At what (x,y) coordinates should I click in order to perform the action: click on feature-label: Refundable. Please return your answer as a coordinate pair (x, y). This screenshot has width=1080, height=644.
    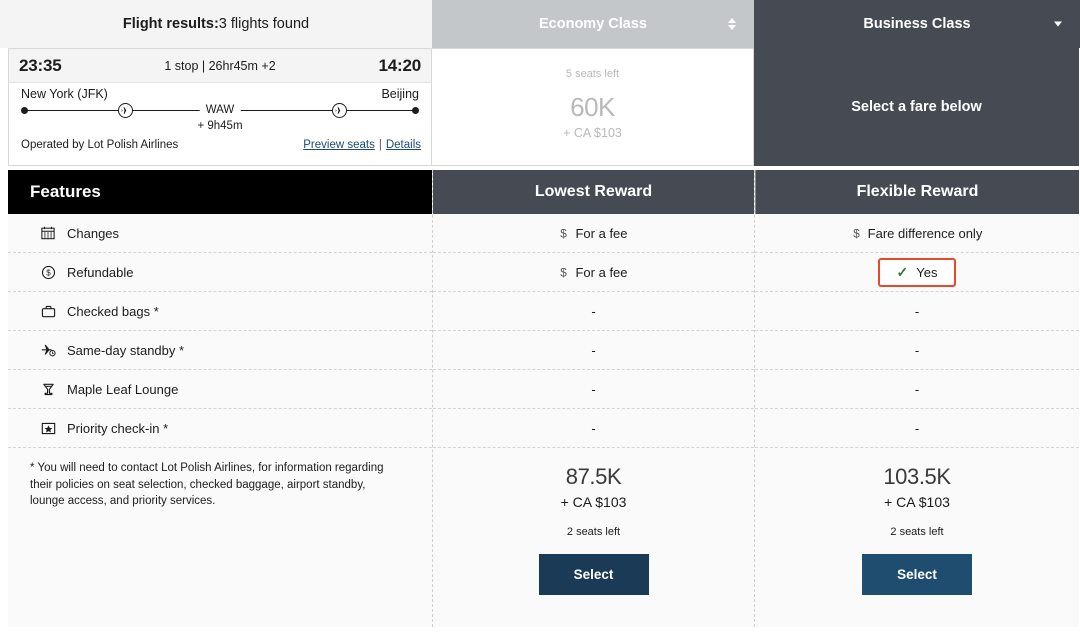
    Looking at the image, I should click on (100, 272).